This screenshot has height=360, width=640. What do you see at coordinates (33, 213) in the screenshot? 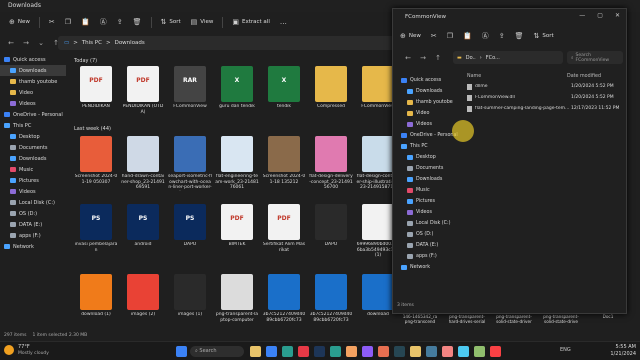
I see `sidebar-item: OS (D:)` at bounding box center [33, 213].